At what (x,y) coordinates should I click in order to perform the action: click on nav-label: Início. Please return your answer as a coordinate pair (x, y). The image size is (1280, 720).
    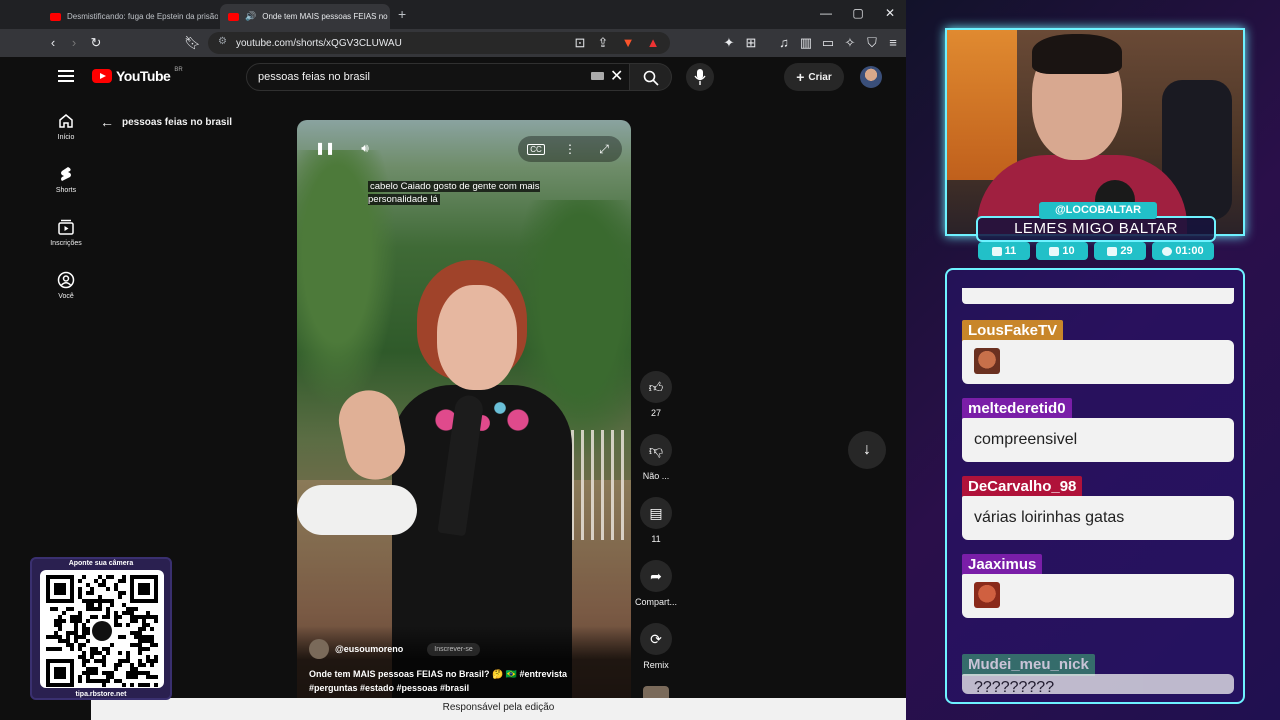
    Looking at the image, I should click on (66, 137).